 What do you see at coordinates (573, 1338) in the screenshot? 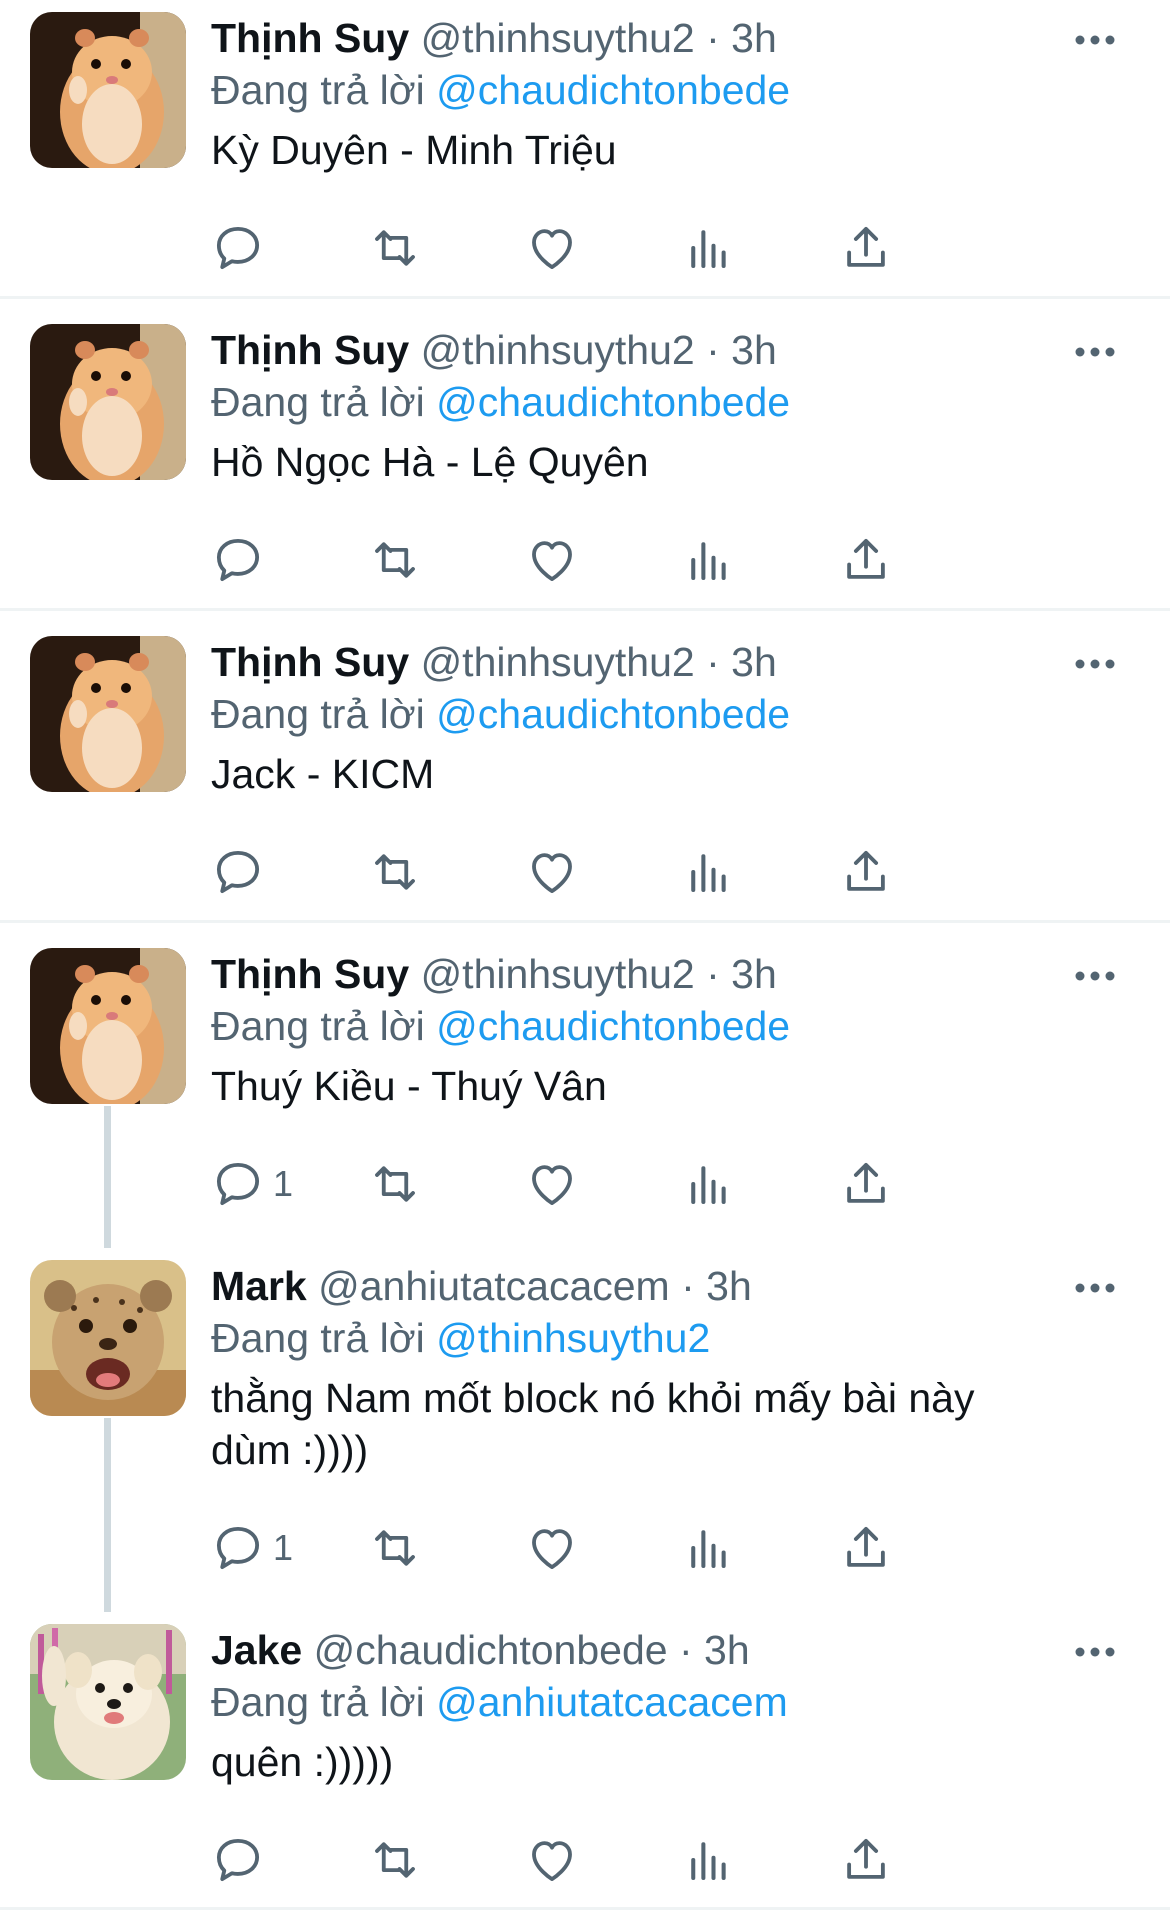
I see `mention-link: @thinhsuythu2` at bounding box center [573, 1338].